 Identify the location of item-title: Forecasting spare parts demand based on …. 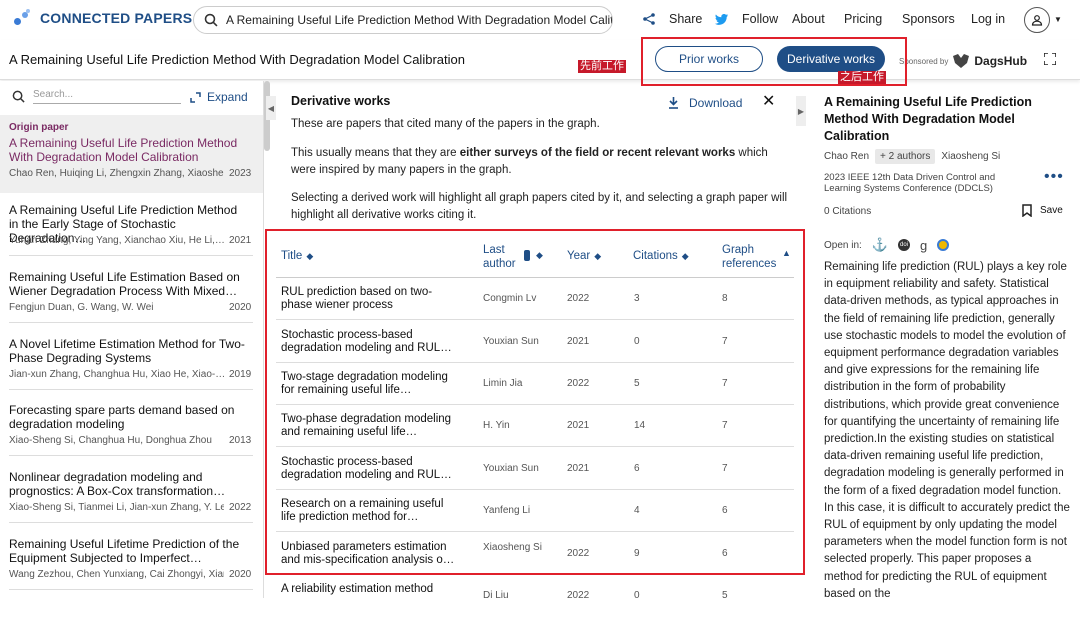
(122, 417).